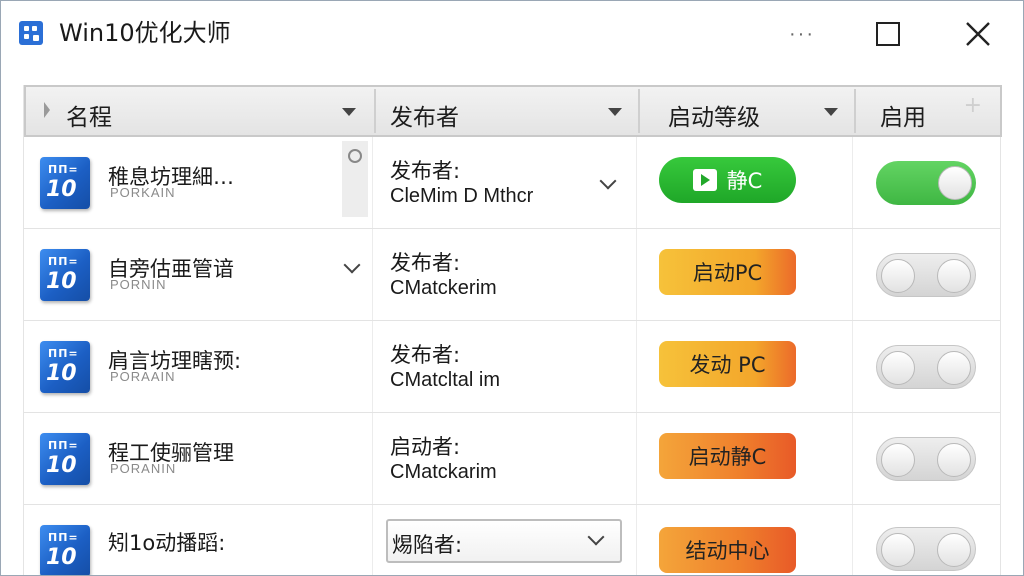 Image resolution: width=1024 pixels, height=576 pixels. I want to click on startup-level-label: 发动 PC, so click(727, 365).